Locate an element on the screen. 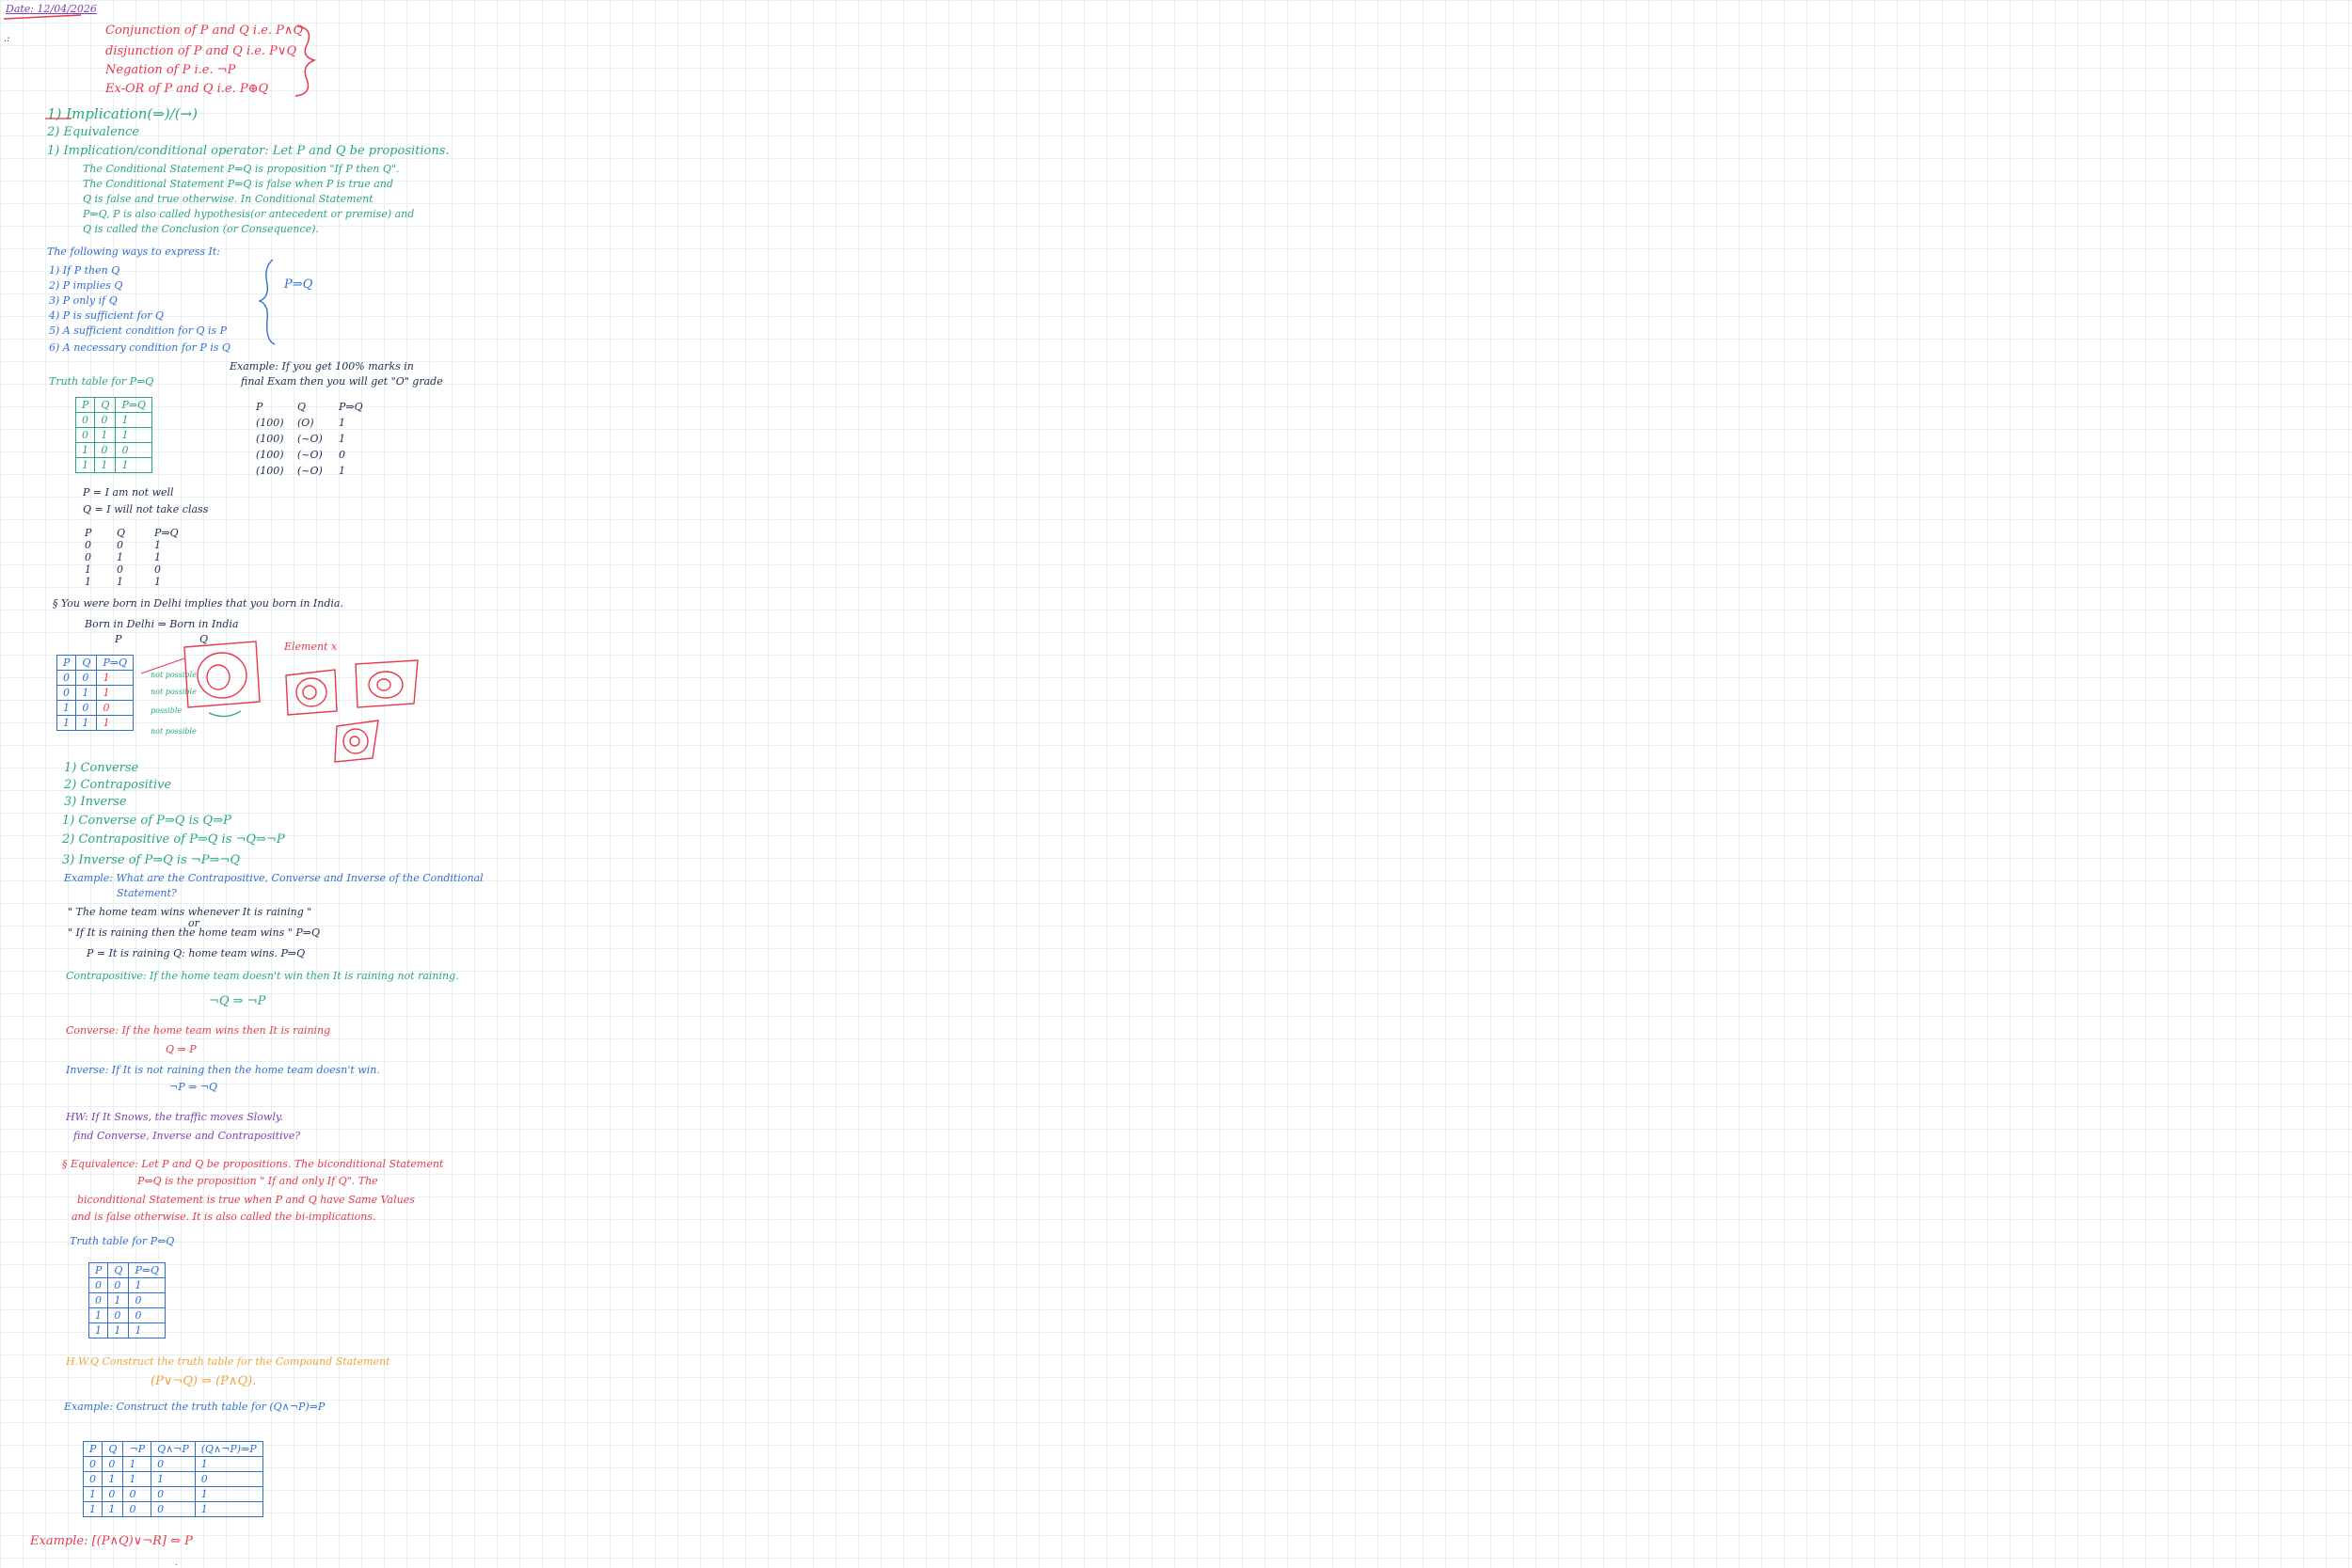 This screenshot has height=1568, width=2352. venn-diagrams is located at coordinates (301, 702).